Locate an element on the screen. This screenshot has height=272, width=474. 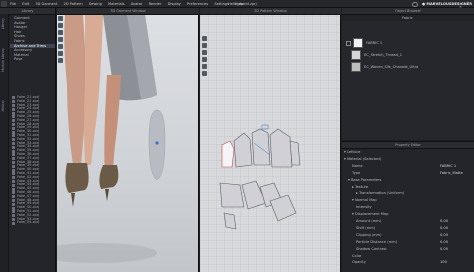
property-label: Clipping (mm) is located at coordinates (369, 234).